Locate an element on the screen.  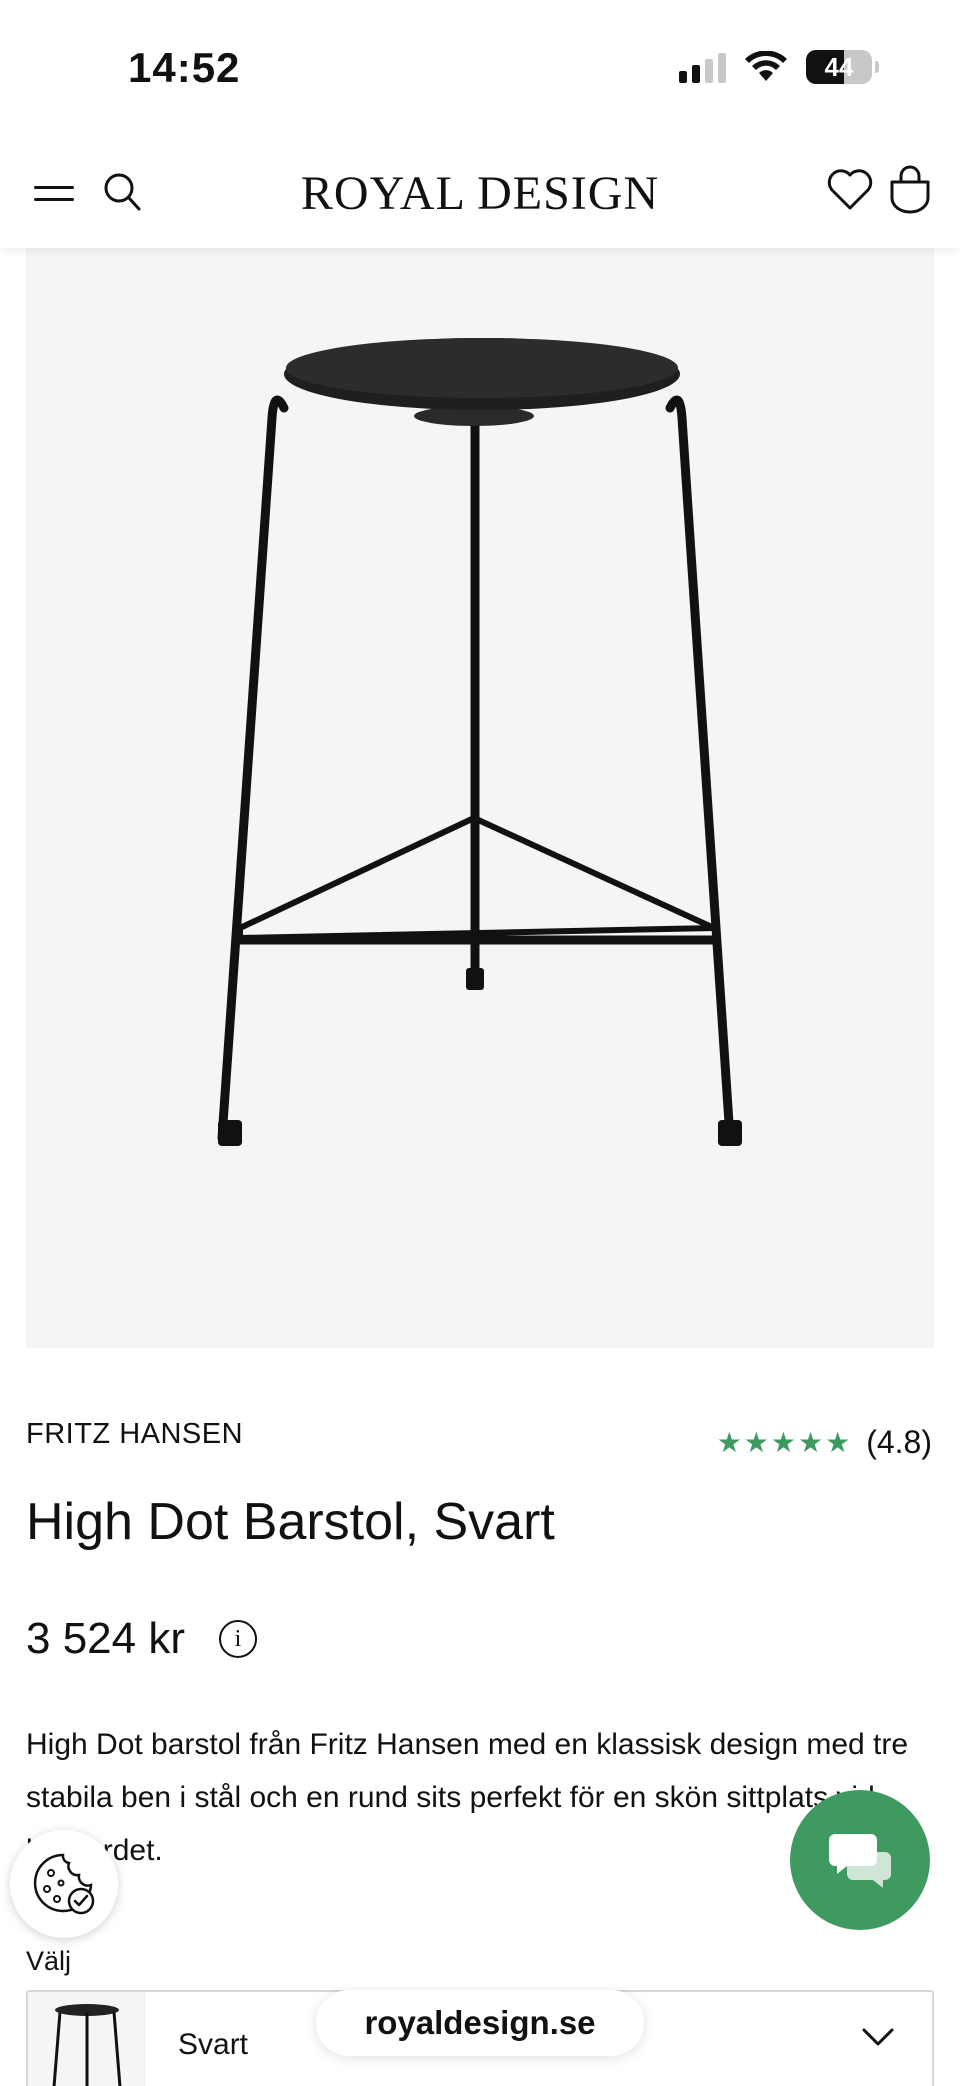
bag-icon is located at coordinates (910, 189).